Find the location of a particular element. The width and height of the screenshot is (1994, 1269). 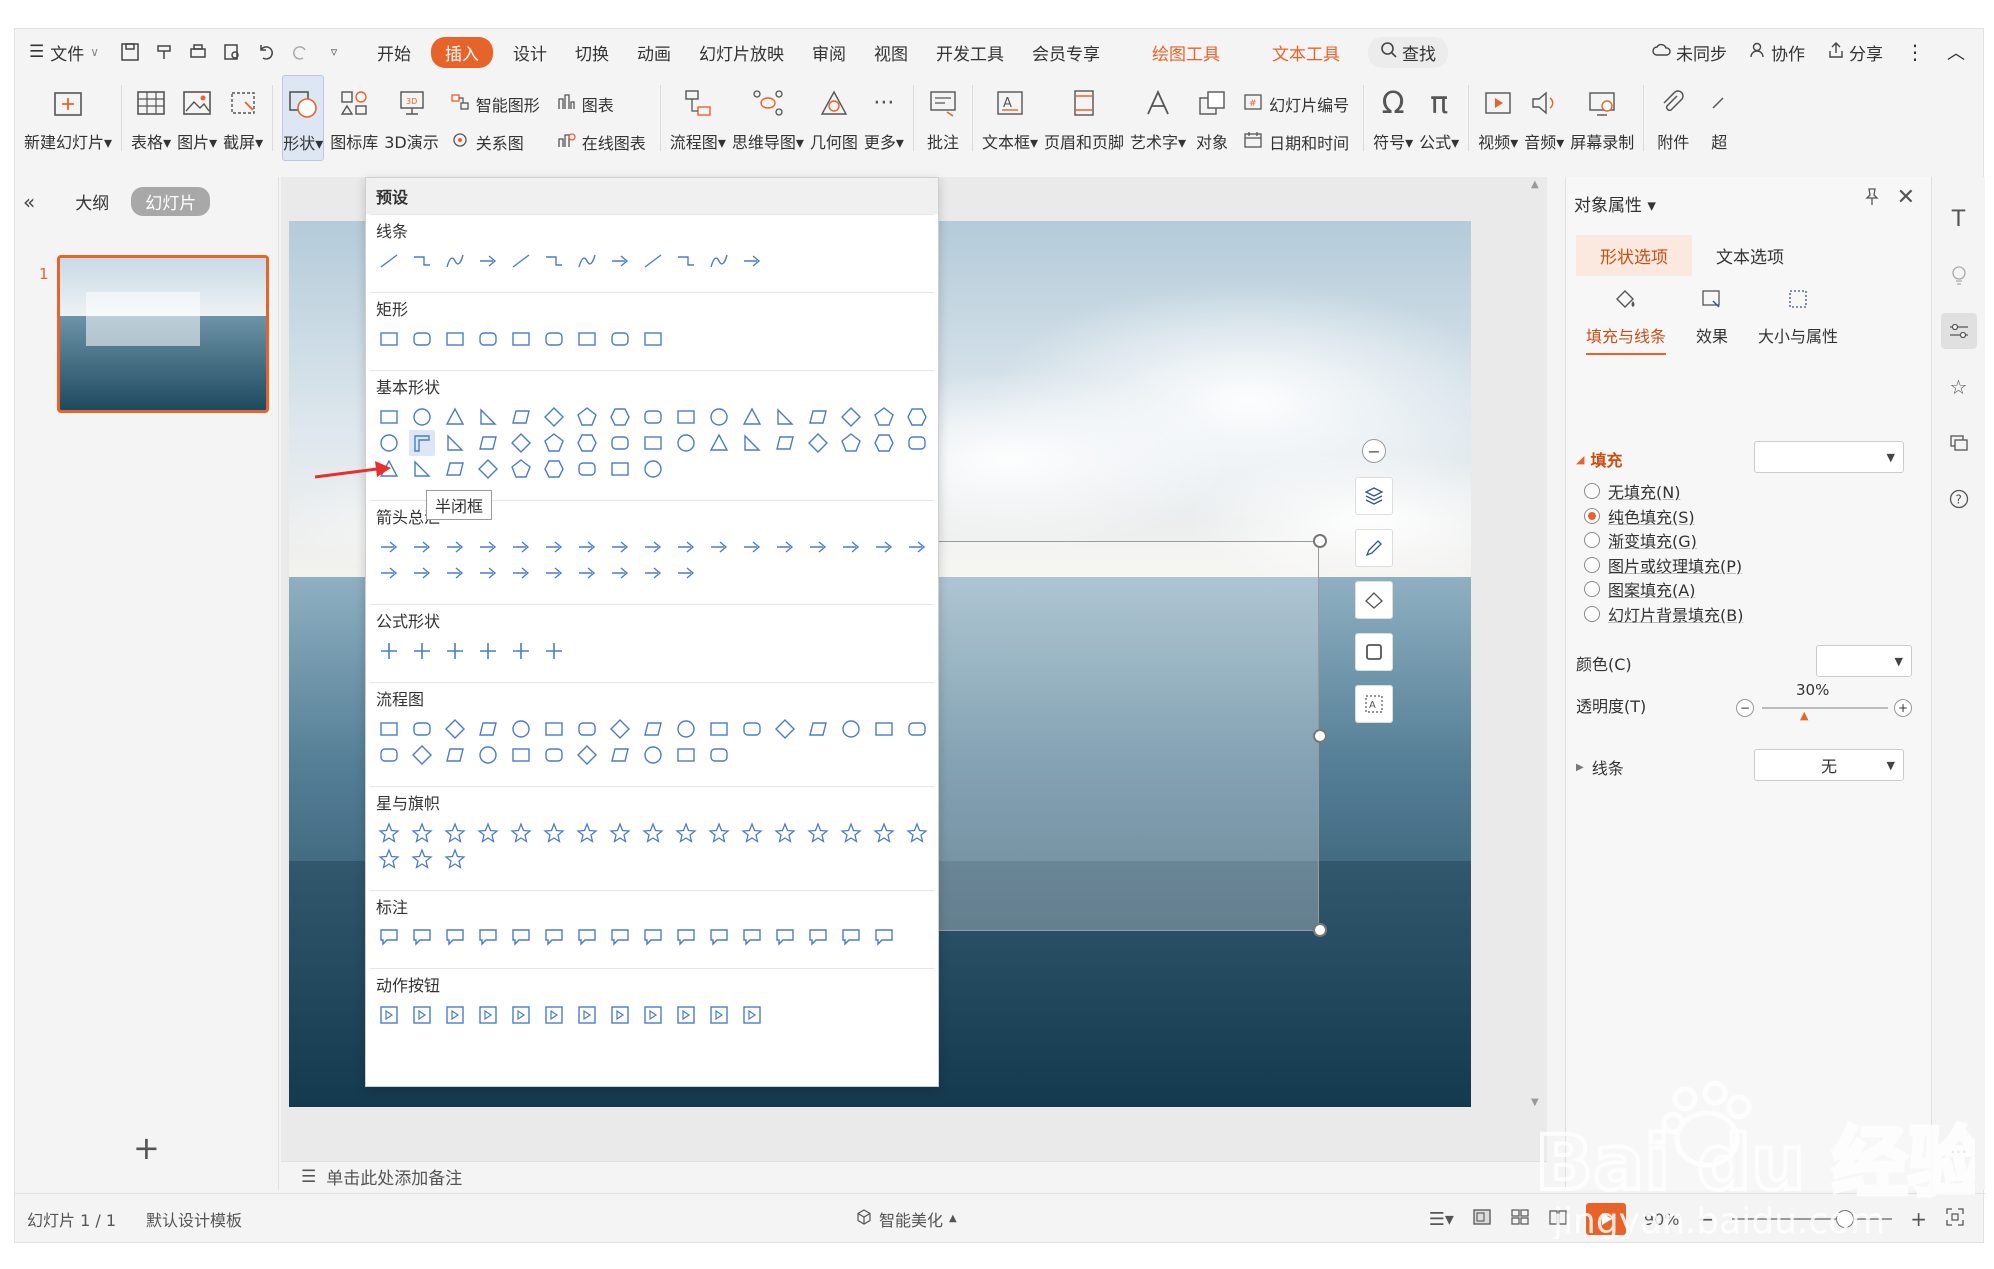

file-menu: ☰ 文件 ∨ is located at coordinates (64, 52).